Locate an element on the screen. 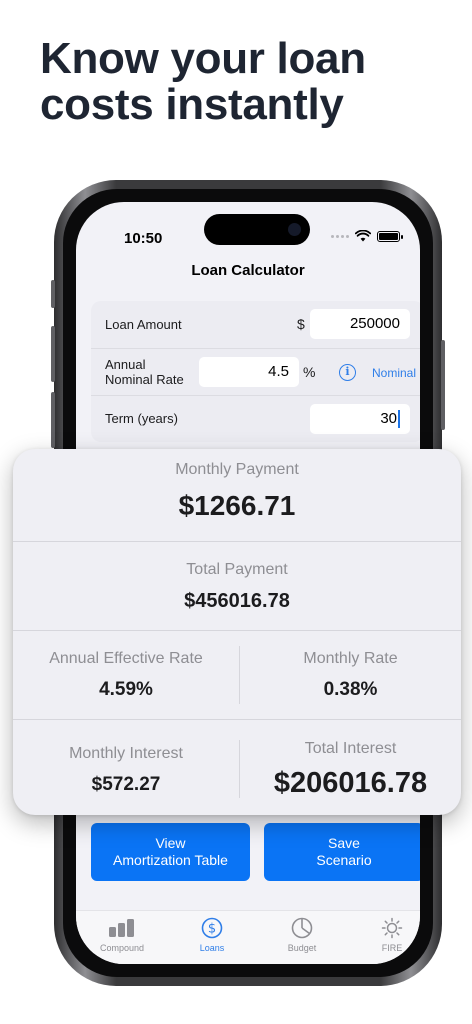  marketing-headline: Know your loan costs instantly is located at coordinates (203, 82).